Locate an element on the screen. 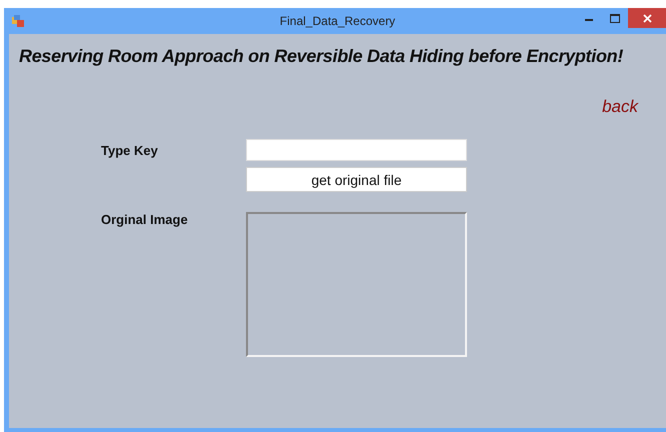  key-input-field is located at coordinates (356, 150).